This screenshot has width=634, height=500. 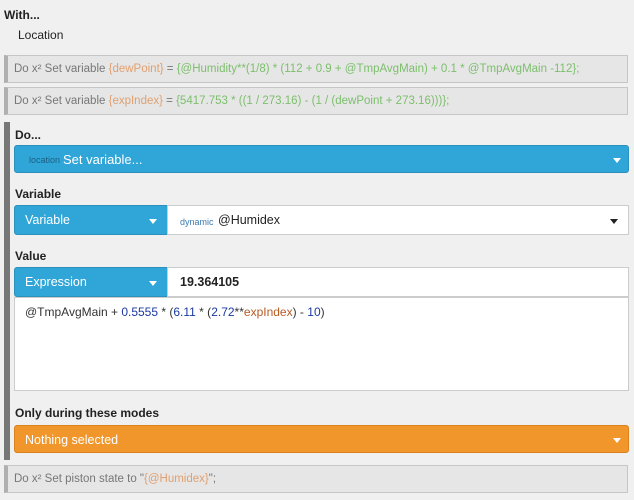 What do you see at coordinates (322, 312) in the screenshot?
I see `expr-token: )` at bounding box center [322, 312].